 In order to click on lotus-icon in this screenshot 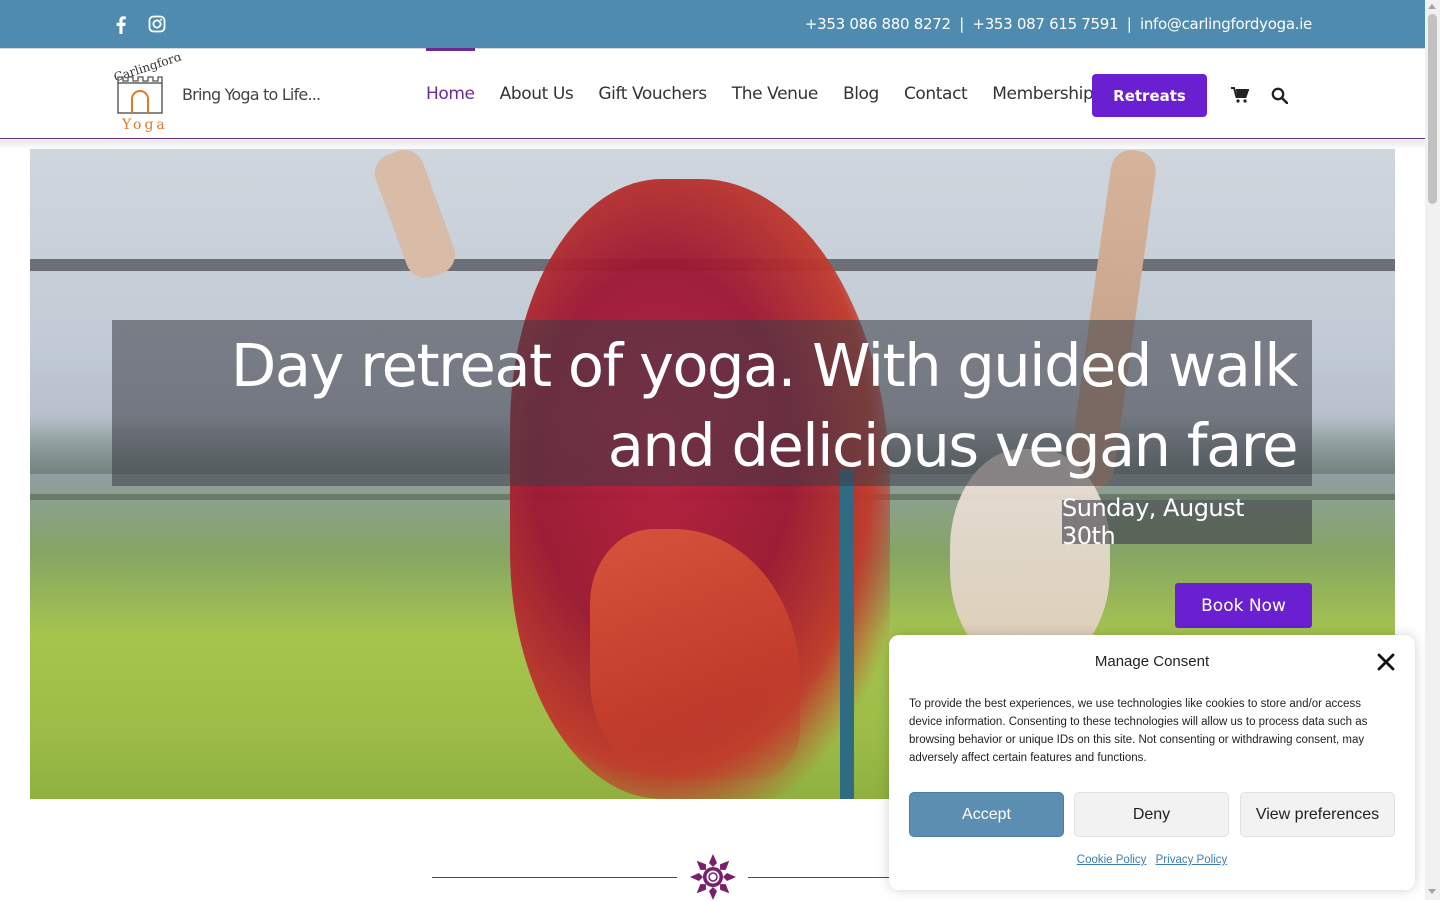, I will do `click(713, 877)`.